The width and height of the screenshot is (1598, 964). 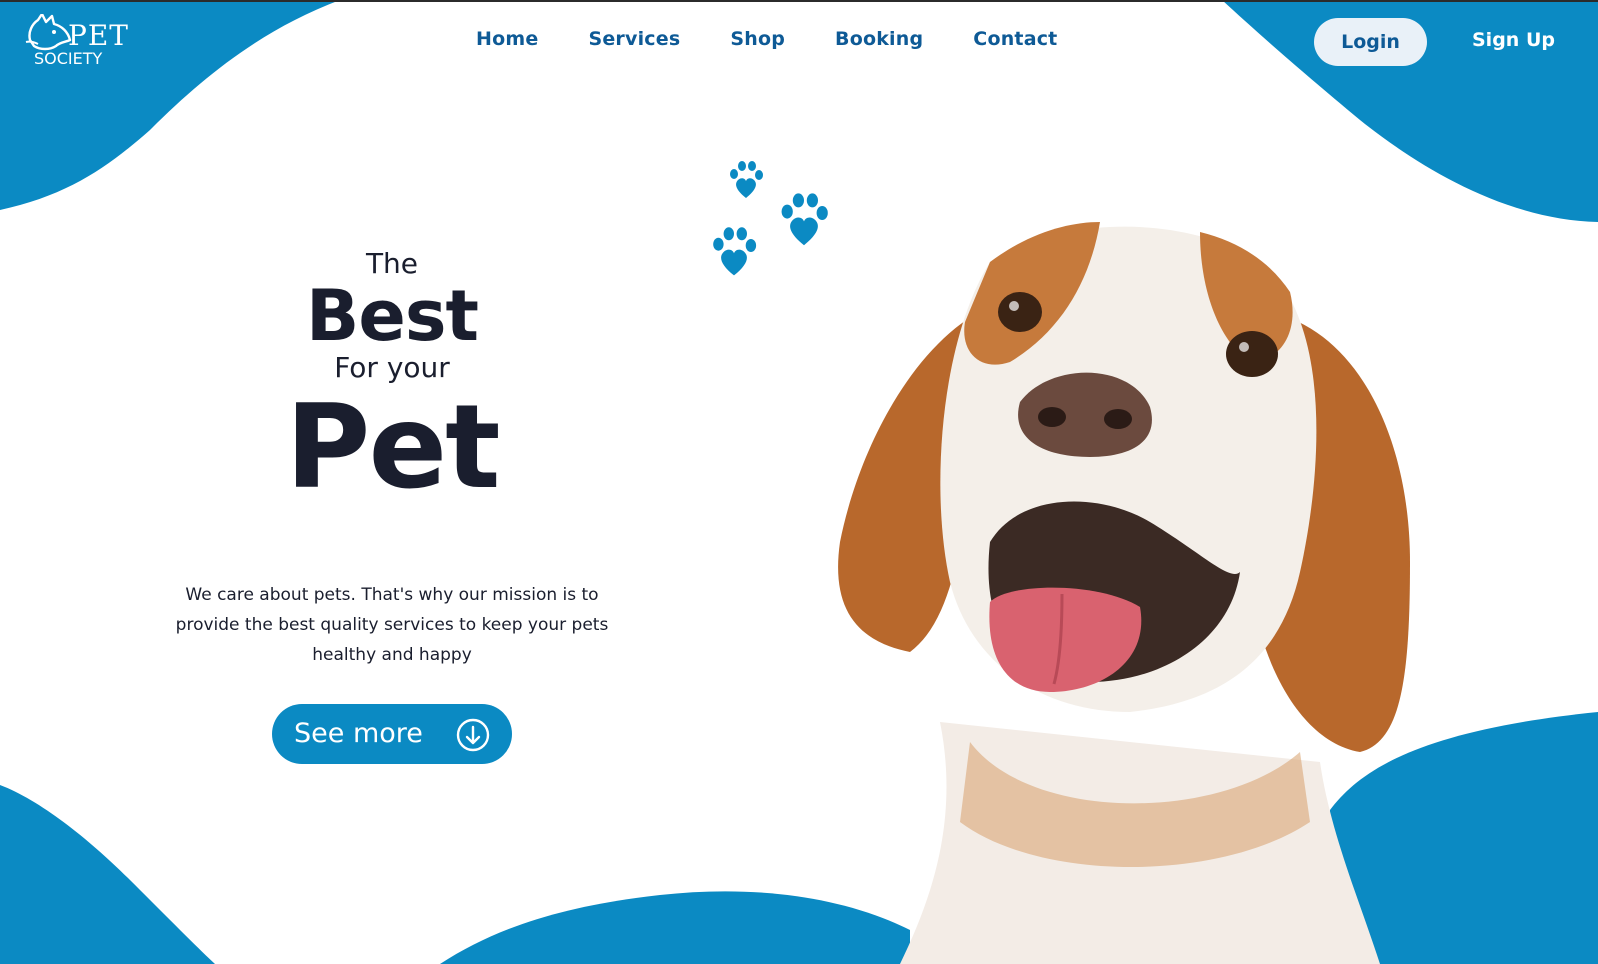 What do you see at coordinates (1370, 42) in the screenshot?
I see `login-button: Login` at bounding box center [1370, 42].